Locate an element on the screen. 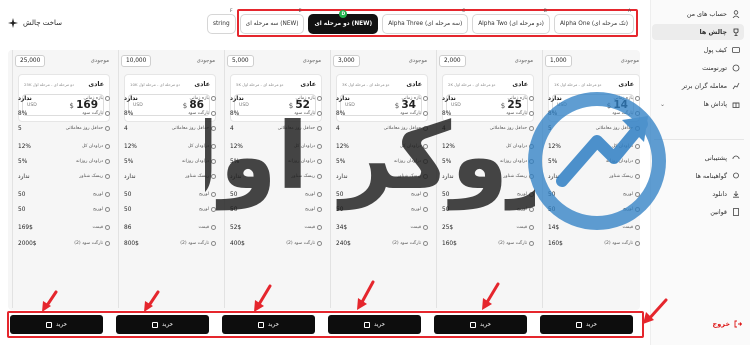  plan-subtitle: 10K دو مرحله ای - مرحله اول is located at coordinates (155, 84).